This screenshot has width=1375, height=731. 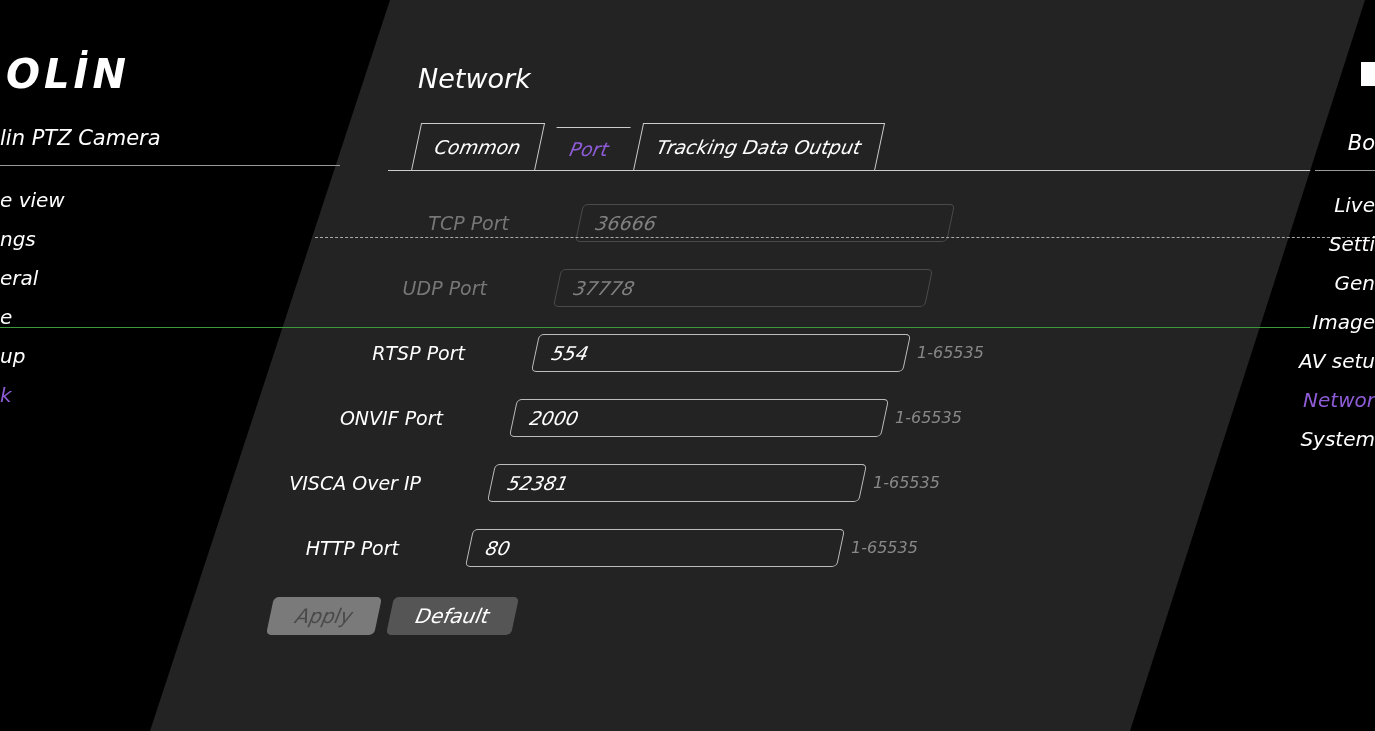 I want to click on nav-item: Live, so click(x=1354, y=205).